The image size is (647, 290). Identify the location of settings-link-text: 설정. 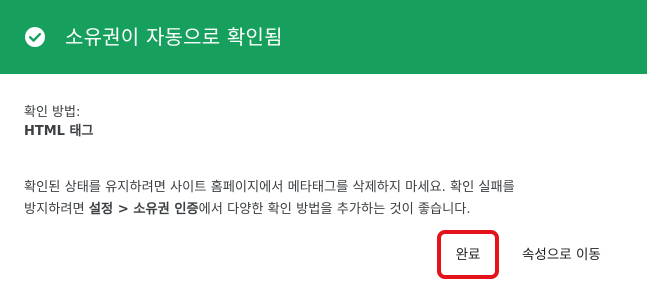
(101, 209).